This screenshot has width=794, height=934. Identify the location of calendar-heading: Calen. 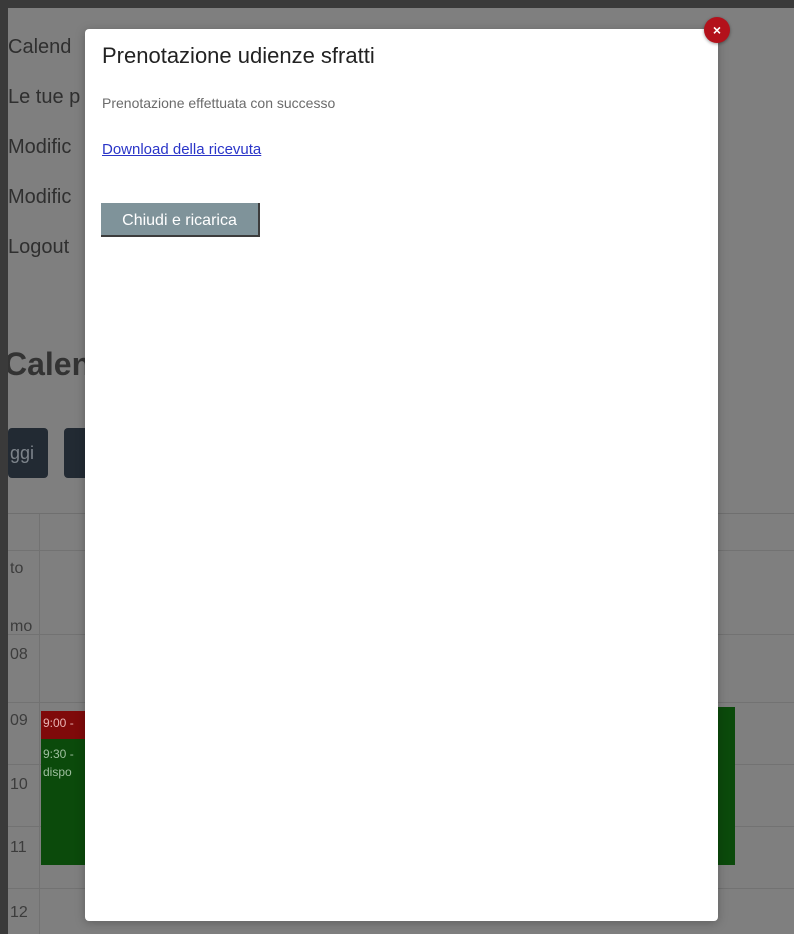
(50, 364).